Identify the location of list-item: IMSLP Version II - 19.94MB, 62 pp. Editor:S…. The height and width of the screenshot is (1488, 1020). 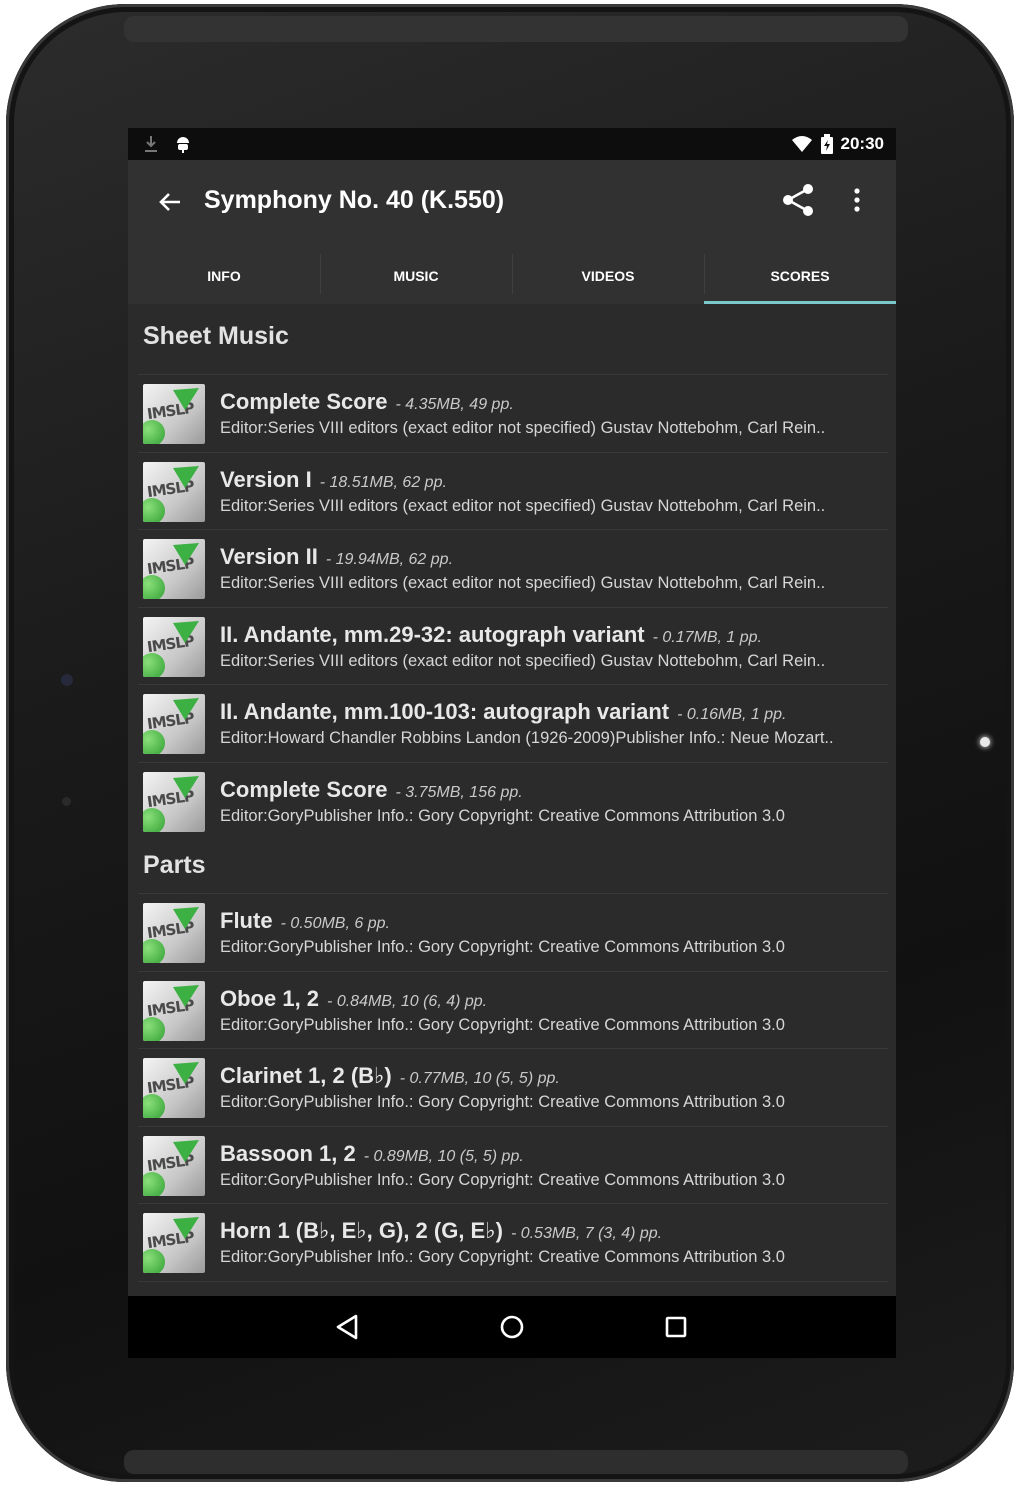
(513, 568).